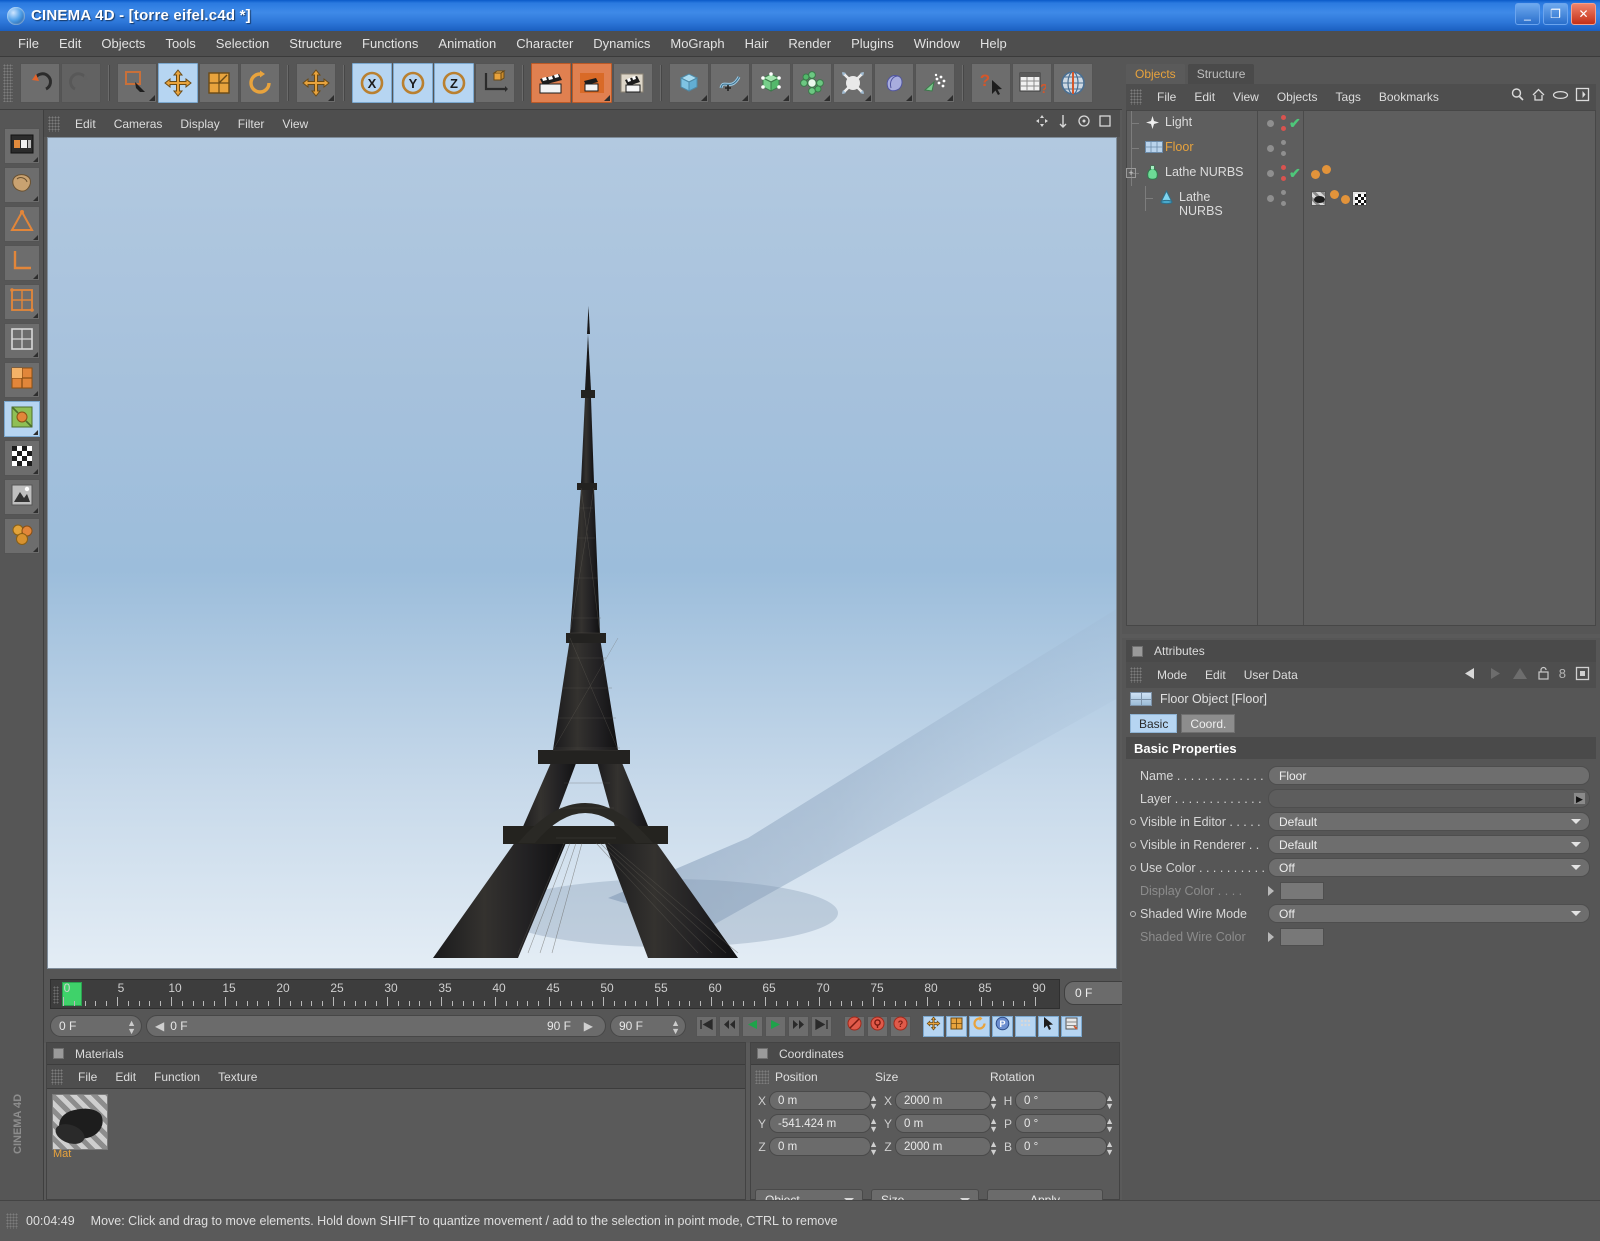 The image size is (1600, 1241). Describe the element at coordinates (1295, 173) in the screenshot. I see `enabled-check-icon: ✔` at that location.